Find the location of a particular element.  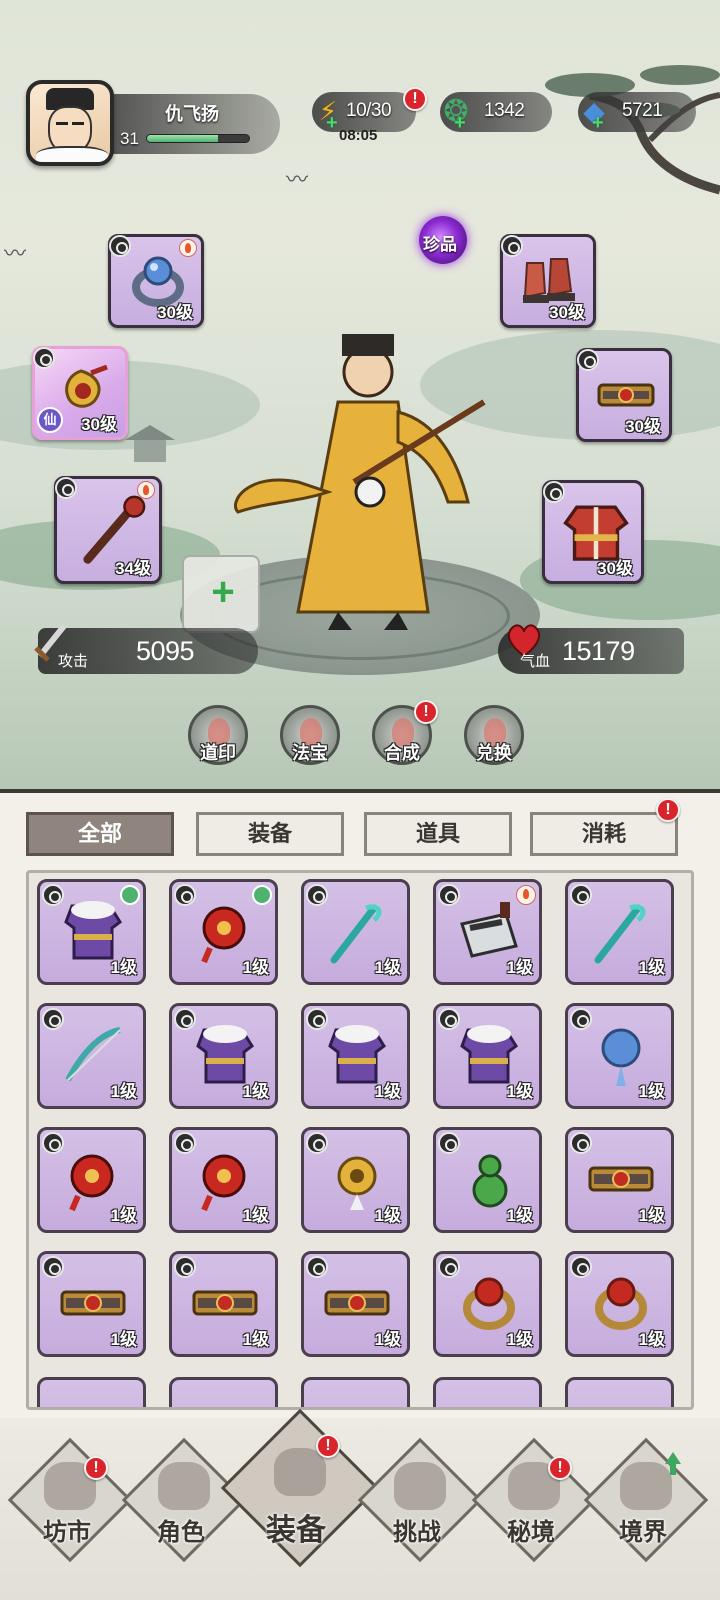

tab-consumables: 消耗 is located at coordinates (604, 834).